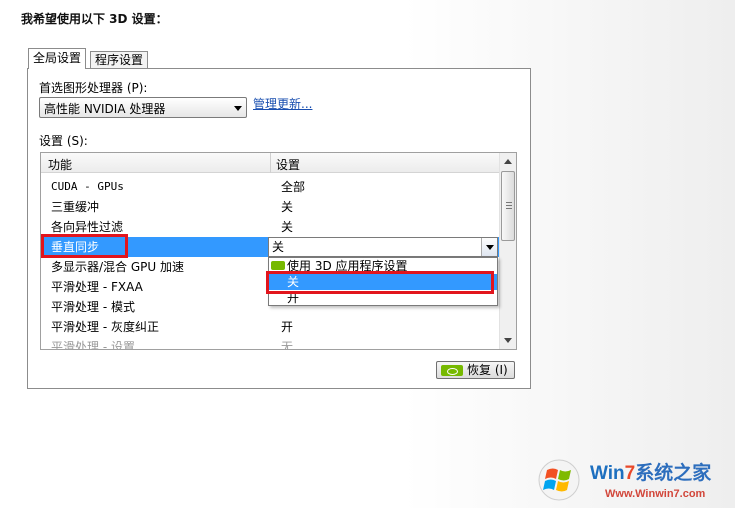 This screenshot has height=508, width=735. I want to click on windows-logo-icon, so click(559, 480).